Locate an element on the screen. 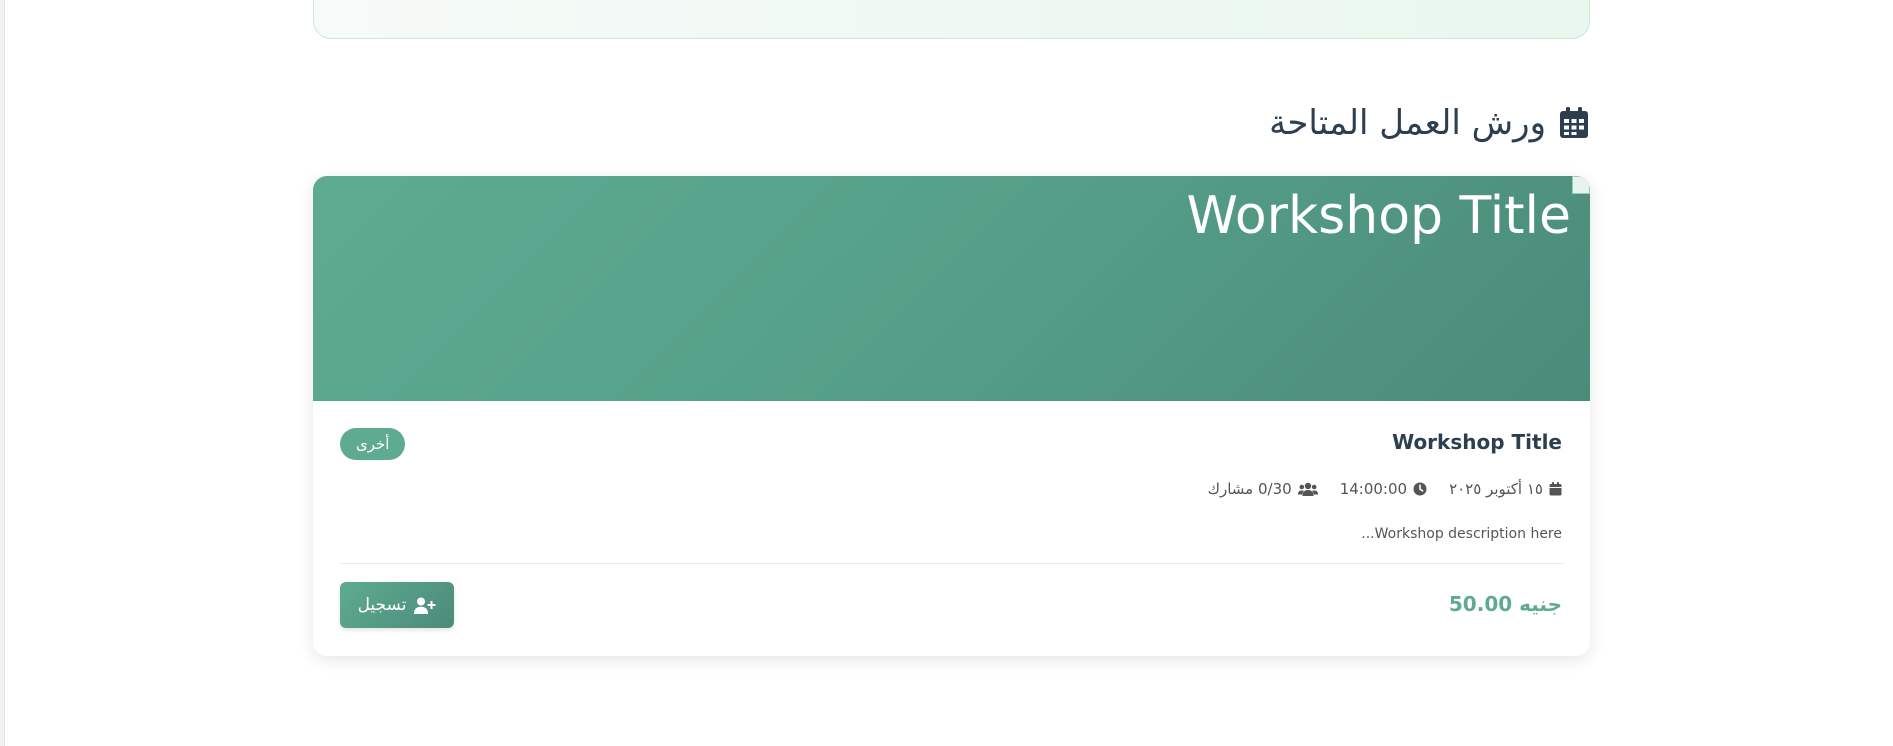 Image resolution: width=1893 pixels, height=746 pixels. section-heading: ورش العمل المتاحة is located at coordinates (1429, 123).